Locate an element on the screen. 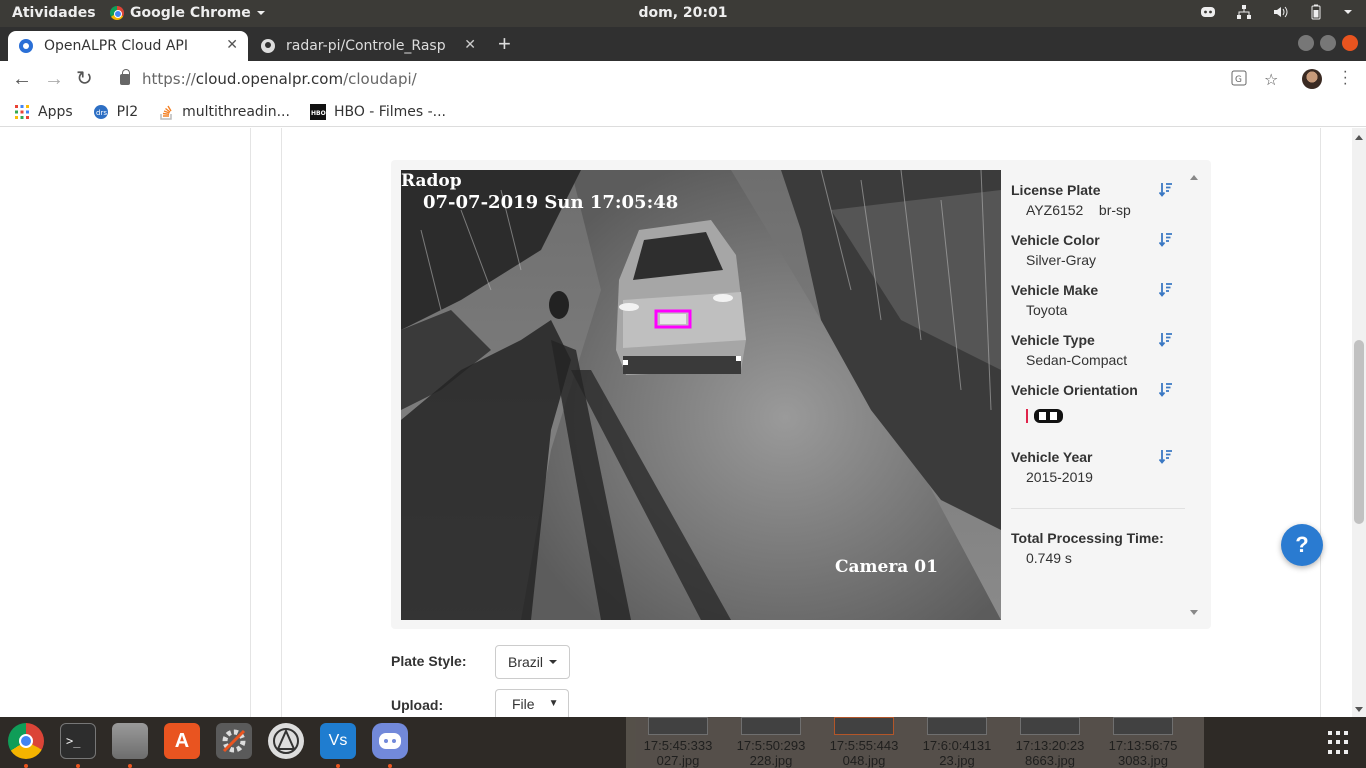 The height and width of the screenshot is (768, 1366). vehicle-color-field: Vehicle Color Silver-Gray is located at coordinates (1096, 250).